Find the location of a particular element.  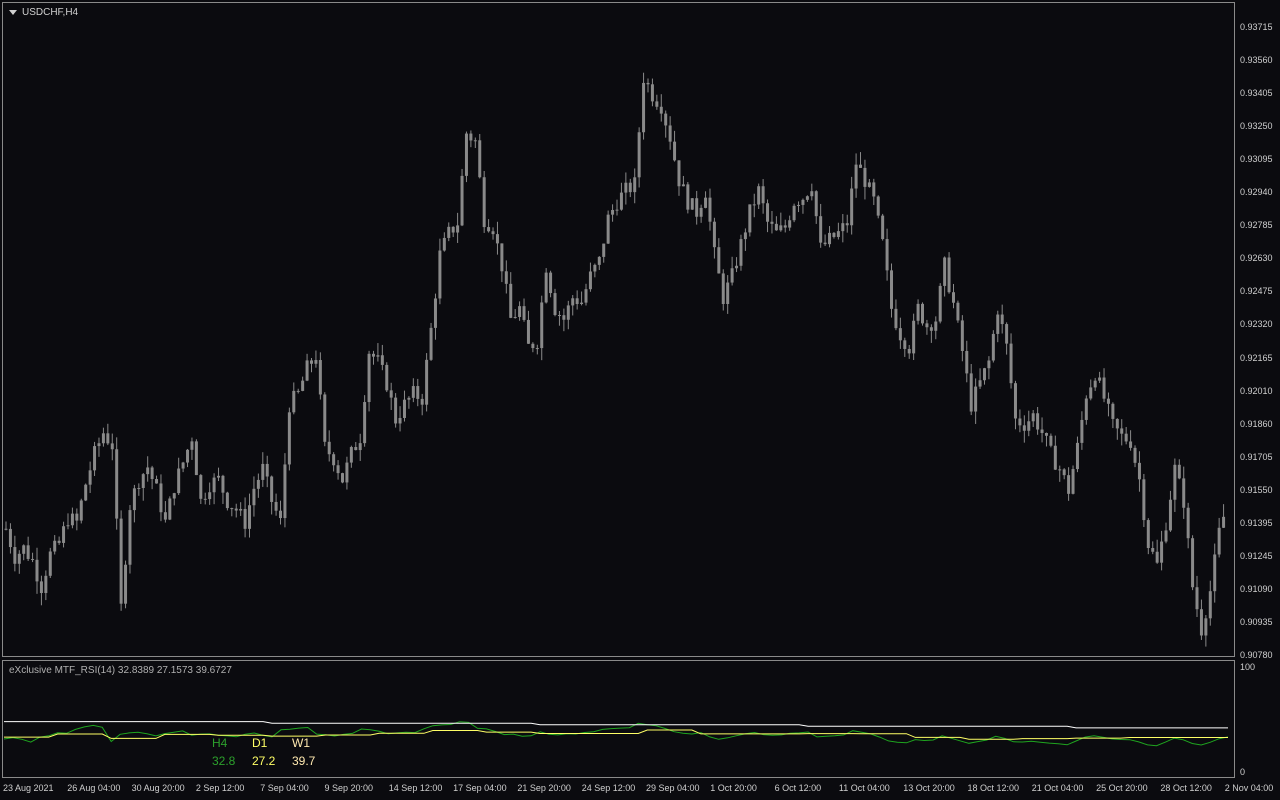

time-tick-label: 11 Oct 04:00 is located at coordinates (864, 788).